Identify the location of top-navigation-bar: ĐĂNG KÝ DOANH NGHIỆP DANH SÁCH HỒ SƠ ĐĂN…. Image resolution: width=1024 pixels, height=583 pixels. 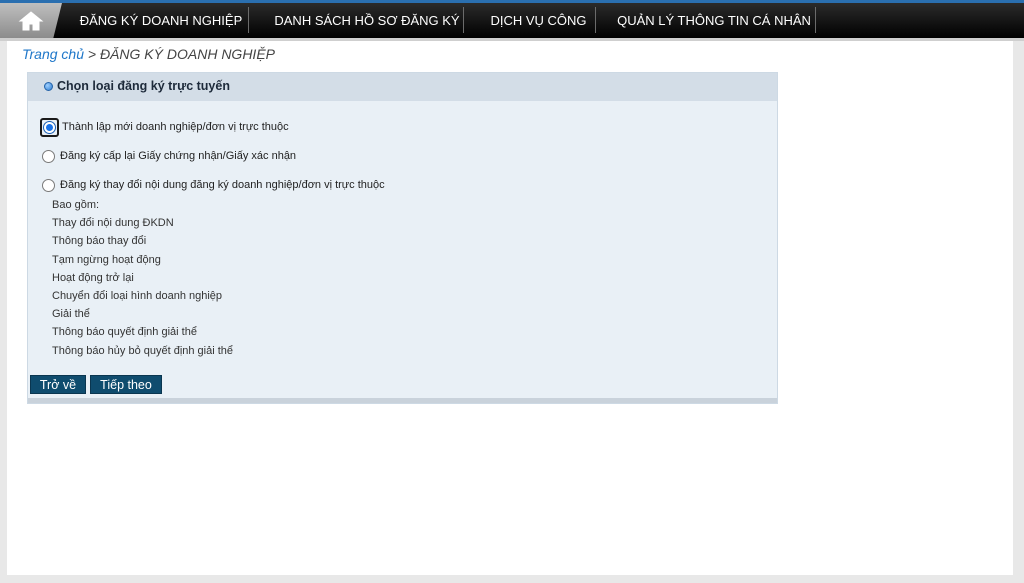
(512, 20).